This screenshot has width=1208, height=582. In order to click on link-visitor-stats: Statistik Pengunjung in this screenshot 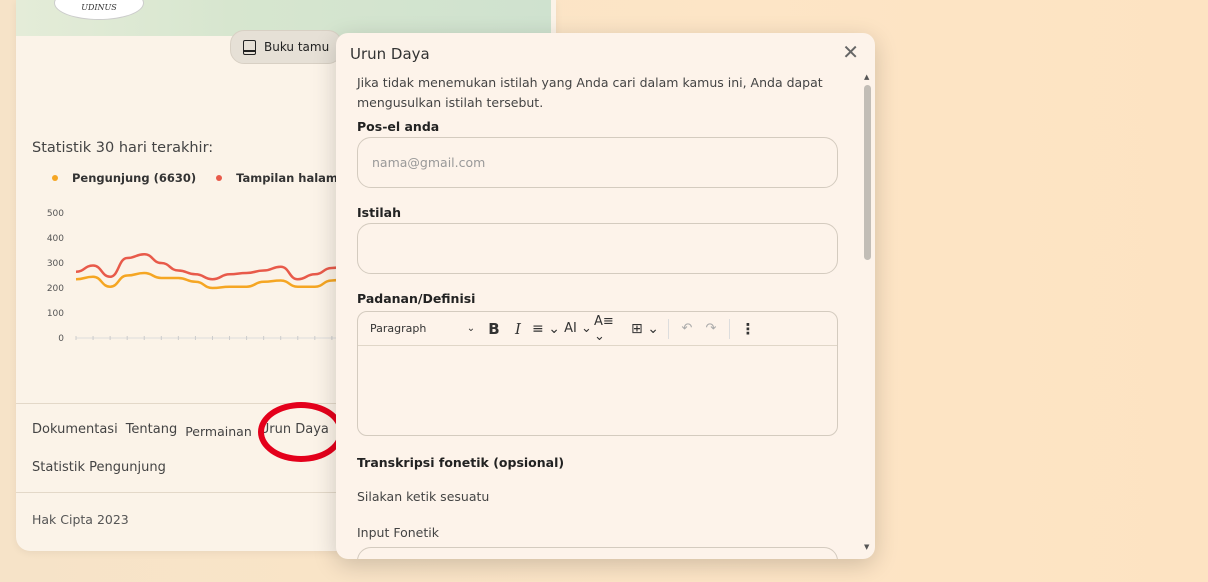, I will do `click(99, 467)`.